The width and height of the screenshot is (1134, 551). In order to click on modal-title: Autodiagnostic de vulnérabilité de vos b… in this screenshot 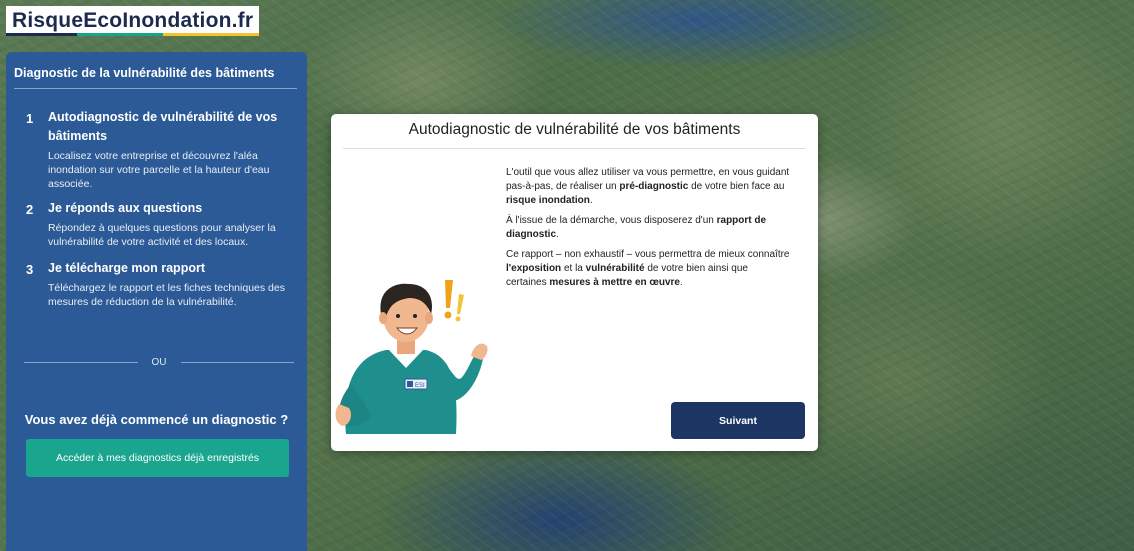, I will do `click(574, 129)`.